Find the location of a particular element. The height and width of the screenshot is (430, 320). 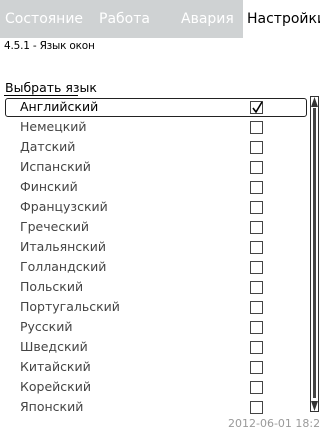

language-label: Испанский is located at coordinates (55, 166).